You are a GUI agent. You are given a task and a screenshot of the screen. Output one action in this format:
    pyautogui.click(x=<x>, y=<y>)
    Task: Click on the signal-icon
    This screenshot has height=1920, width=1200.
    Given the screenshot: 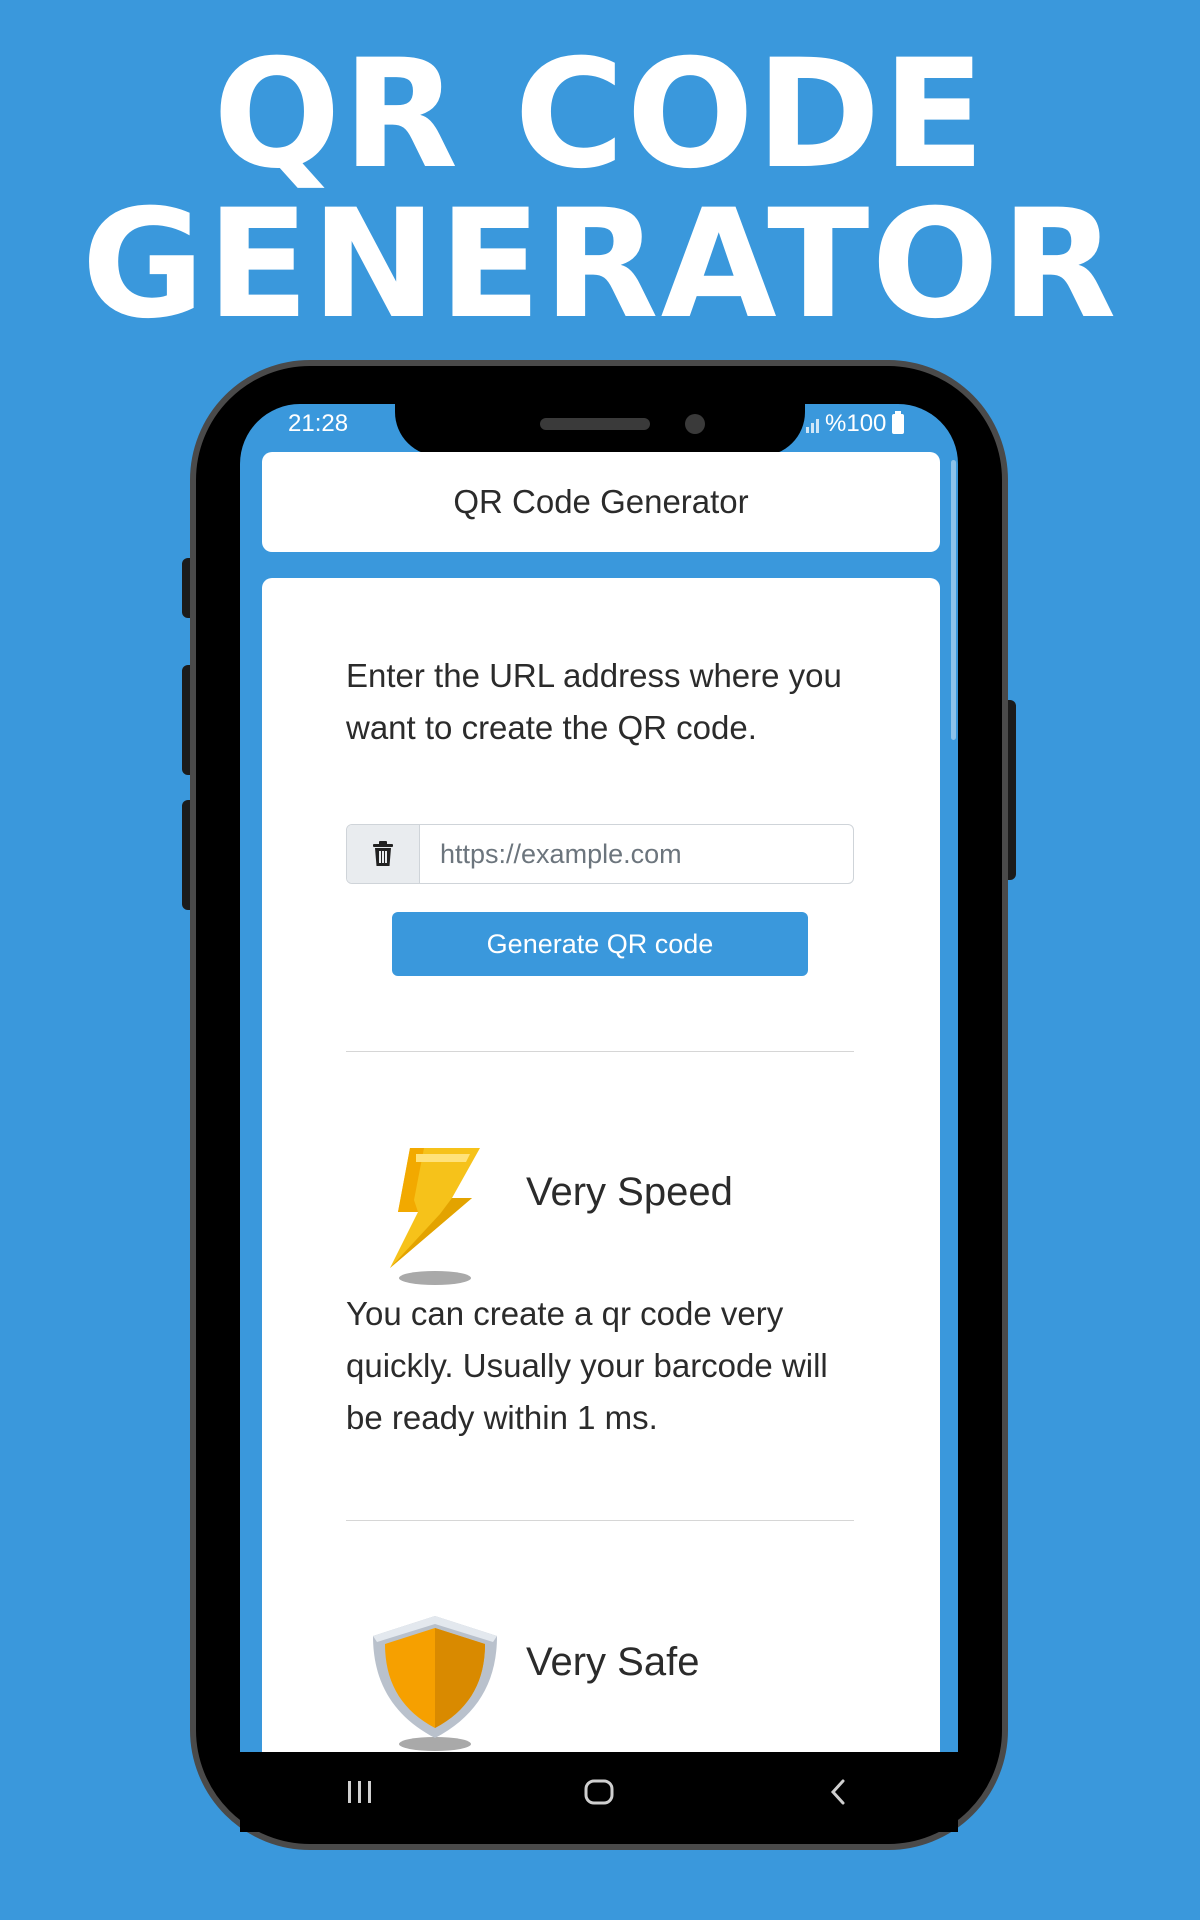 What is the action you would take?
    pyautogui.click(x=812, y=424)
    